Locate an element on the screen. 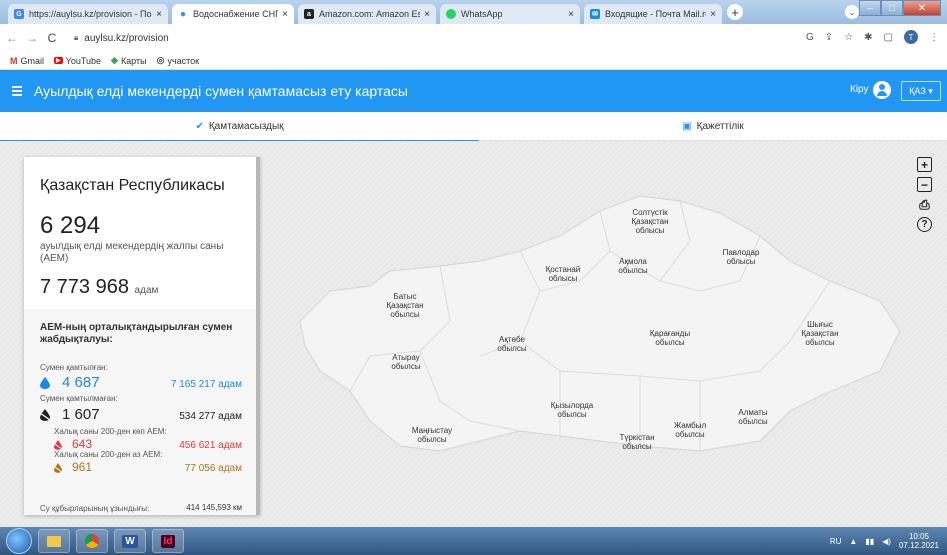  tab-provision: ✔ Қамтамасыздық is located at coordinates (239, 127).